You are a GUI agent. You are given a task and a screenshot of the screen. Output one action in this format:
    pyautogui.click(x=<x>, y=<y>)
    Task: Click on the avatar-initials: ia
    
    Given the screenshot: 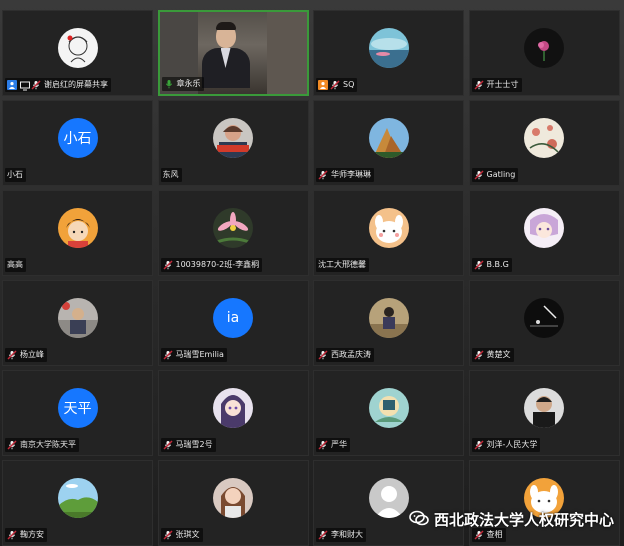 What is the action you would take?
    pyautogui.click(x=233, y=318)
    